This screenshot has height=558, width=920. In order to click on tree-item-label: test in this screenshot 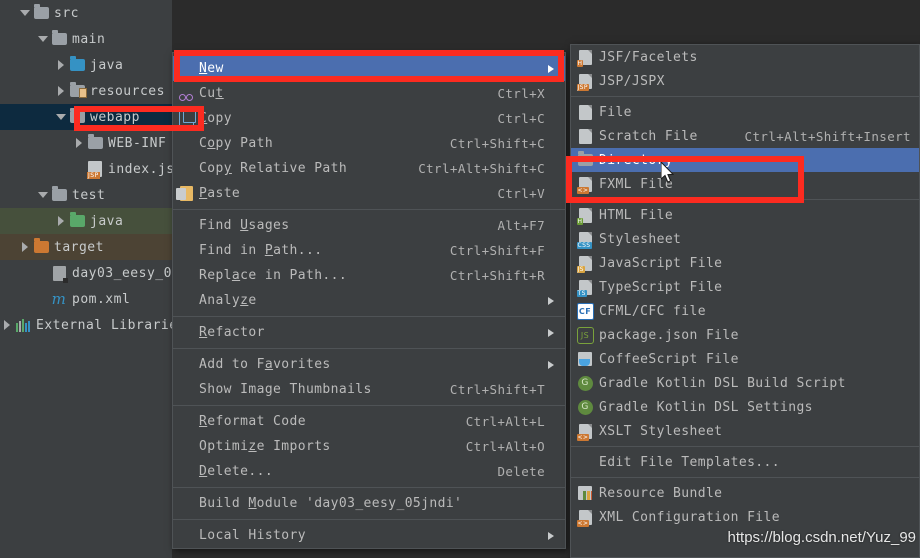, I will do `click(89, 195)`.